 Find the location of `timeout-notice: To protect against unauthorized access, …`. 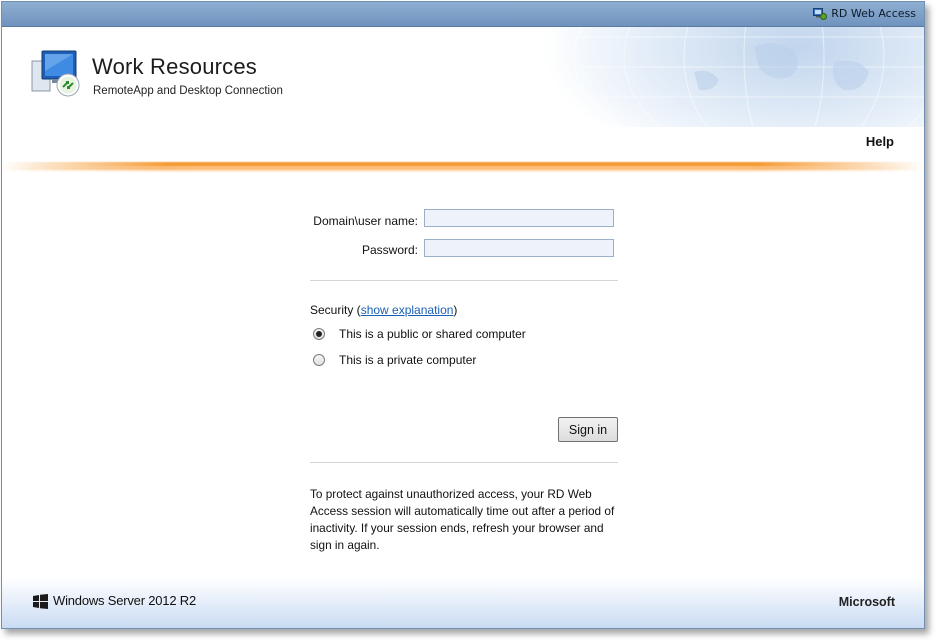

timeout-notice: To protect against unauthorized access, … is located at coordinates (462, 519).